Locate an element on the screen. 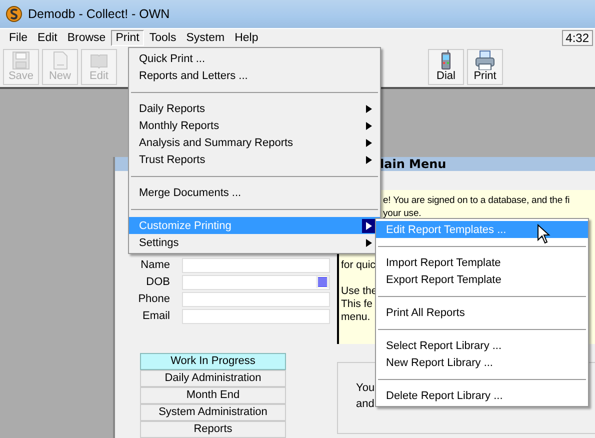 The image size is (595, 438). printer-icon is located at coordinates (485, 60).